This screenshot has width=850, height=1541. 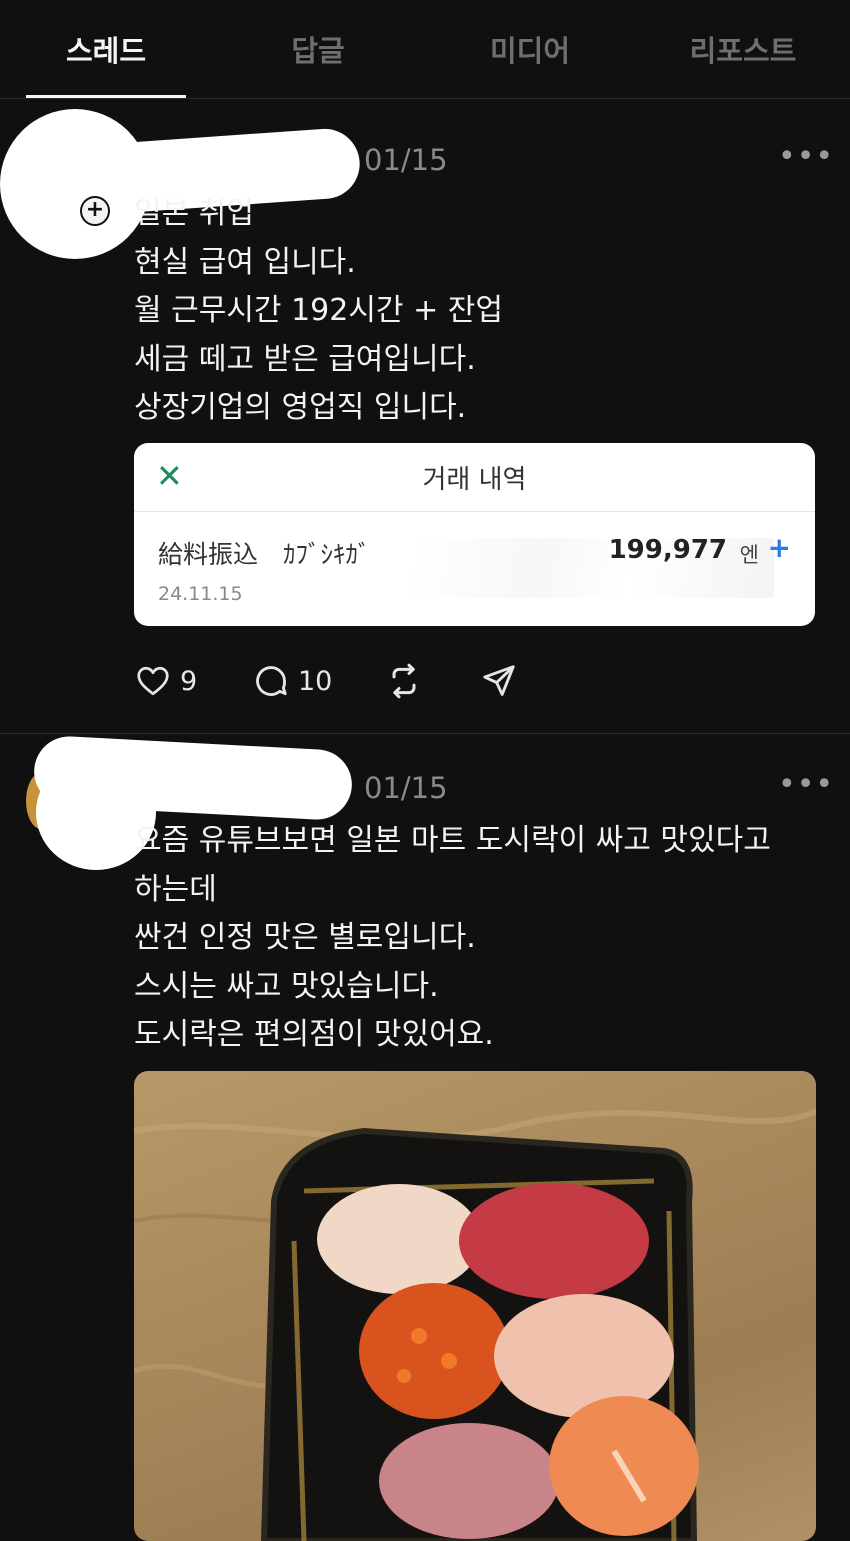 I want to click on post-line: 세금 떼고 받은 급여입니다., so click(x=305, y=359).